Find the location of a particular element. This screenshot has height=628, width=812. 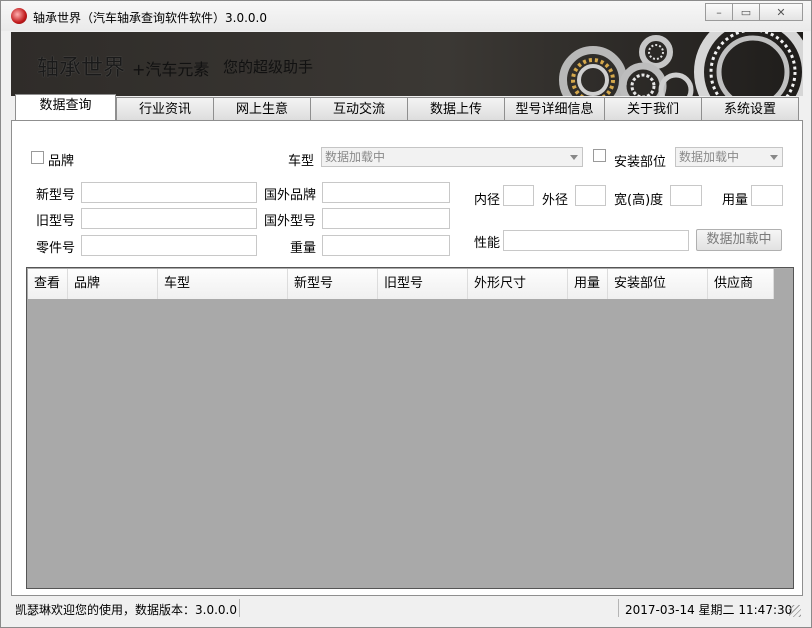

outer-diameter-input is located at coordinates (590, 195).